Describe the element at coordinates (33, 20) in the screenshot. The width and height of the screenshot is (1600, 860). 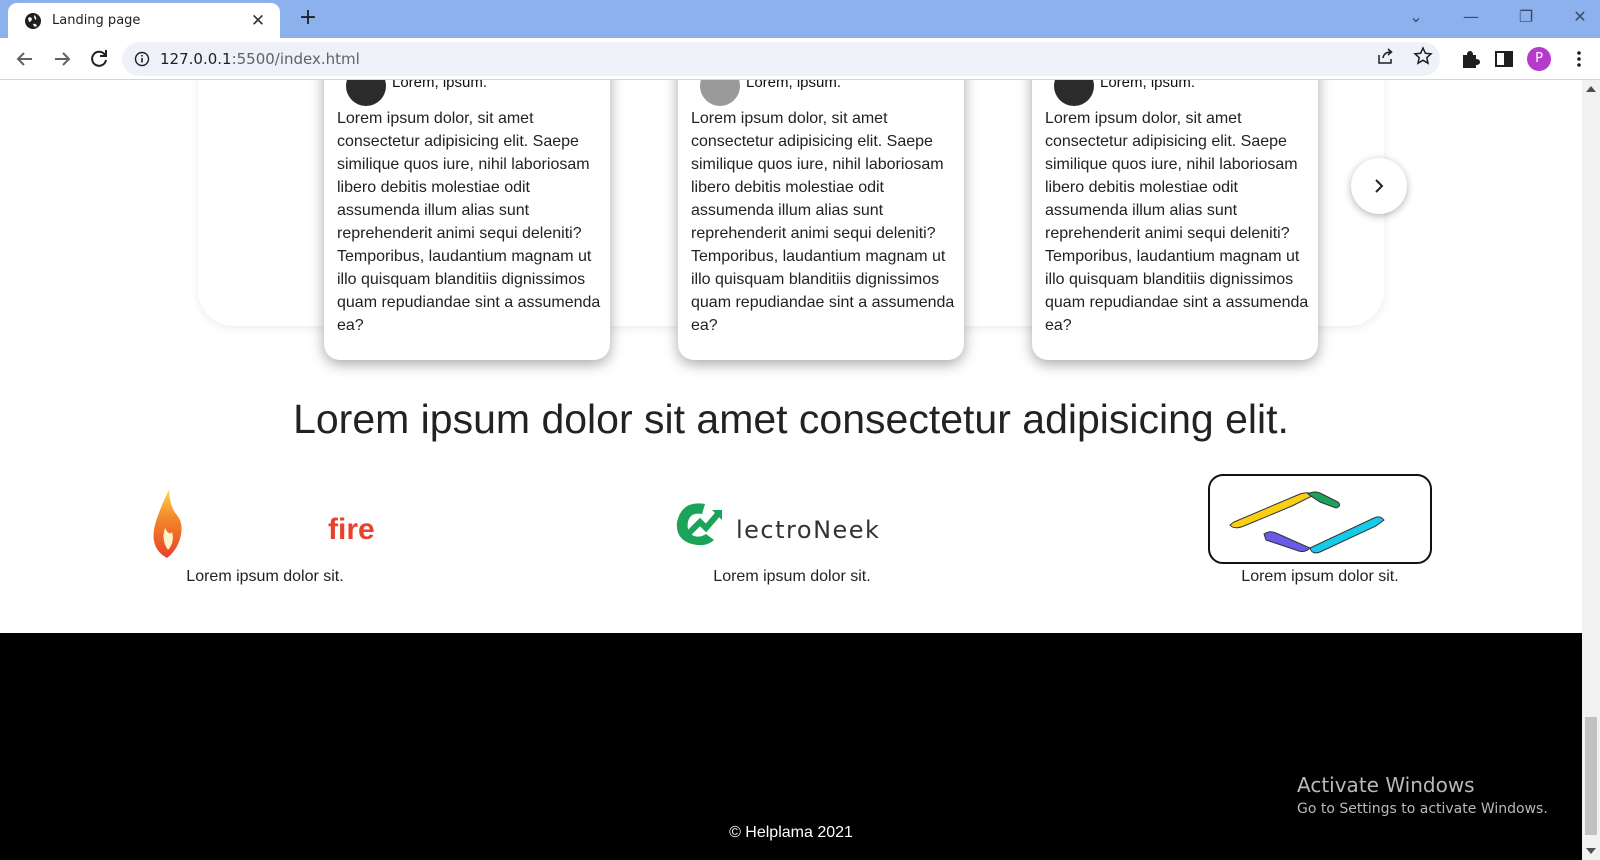
I see `globe-icon` at that location.